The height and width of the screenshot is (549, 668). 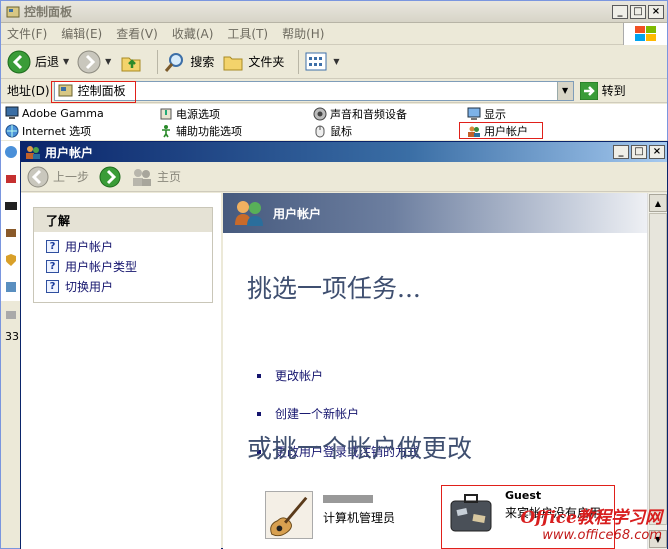 I want to click on printer-icon, so click(x=11, y=233).